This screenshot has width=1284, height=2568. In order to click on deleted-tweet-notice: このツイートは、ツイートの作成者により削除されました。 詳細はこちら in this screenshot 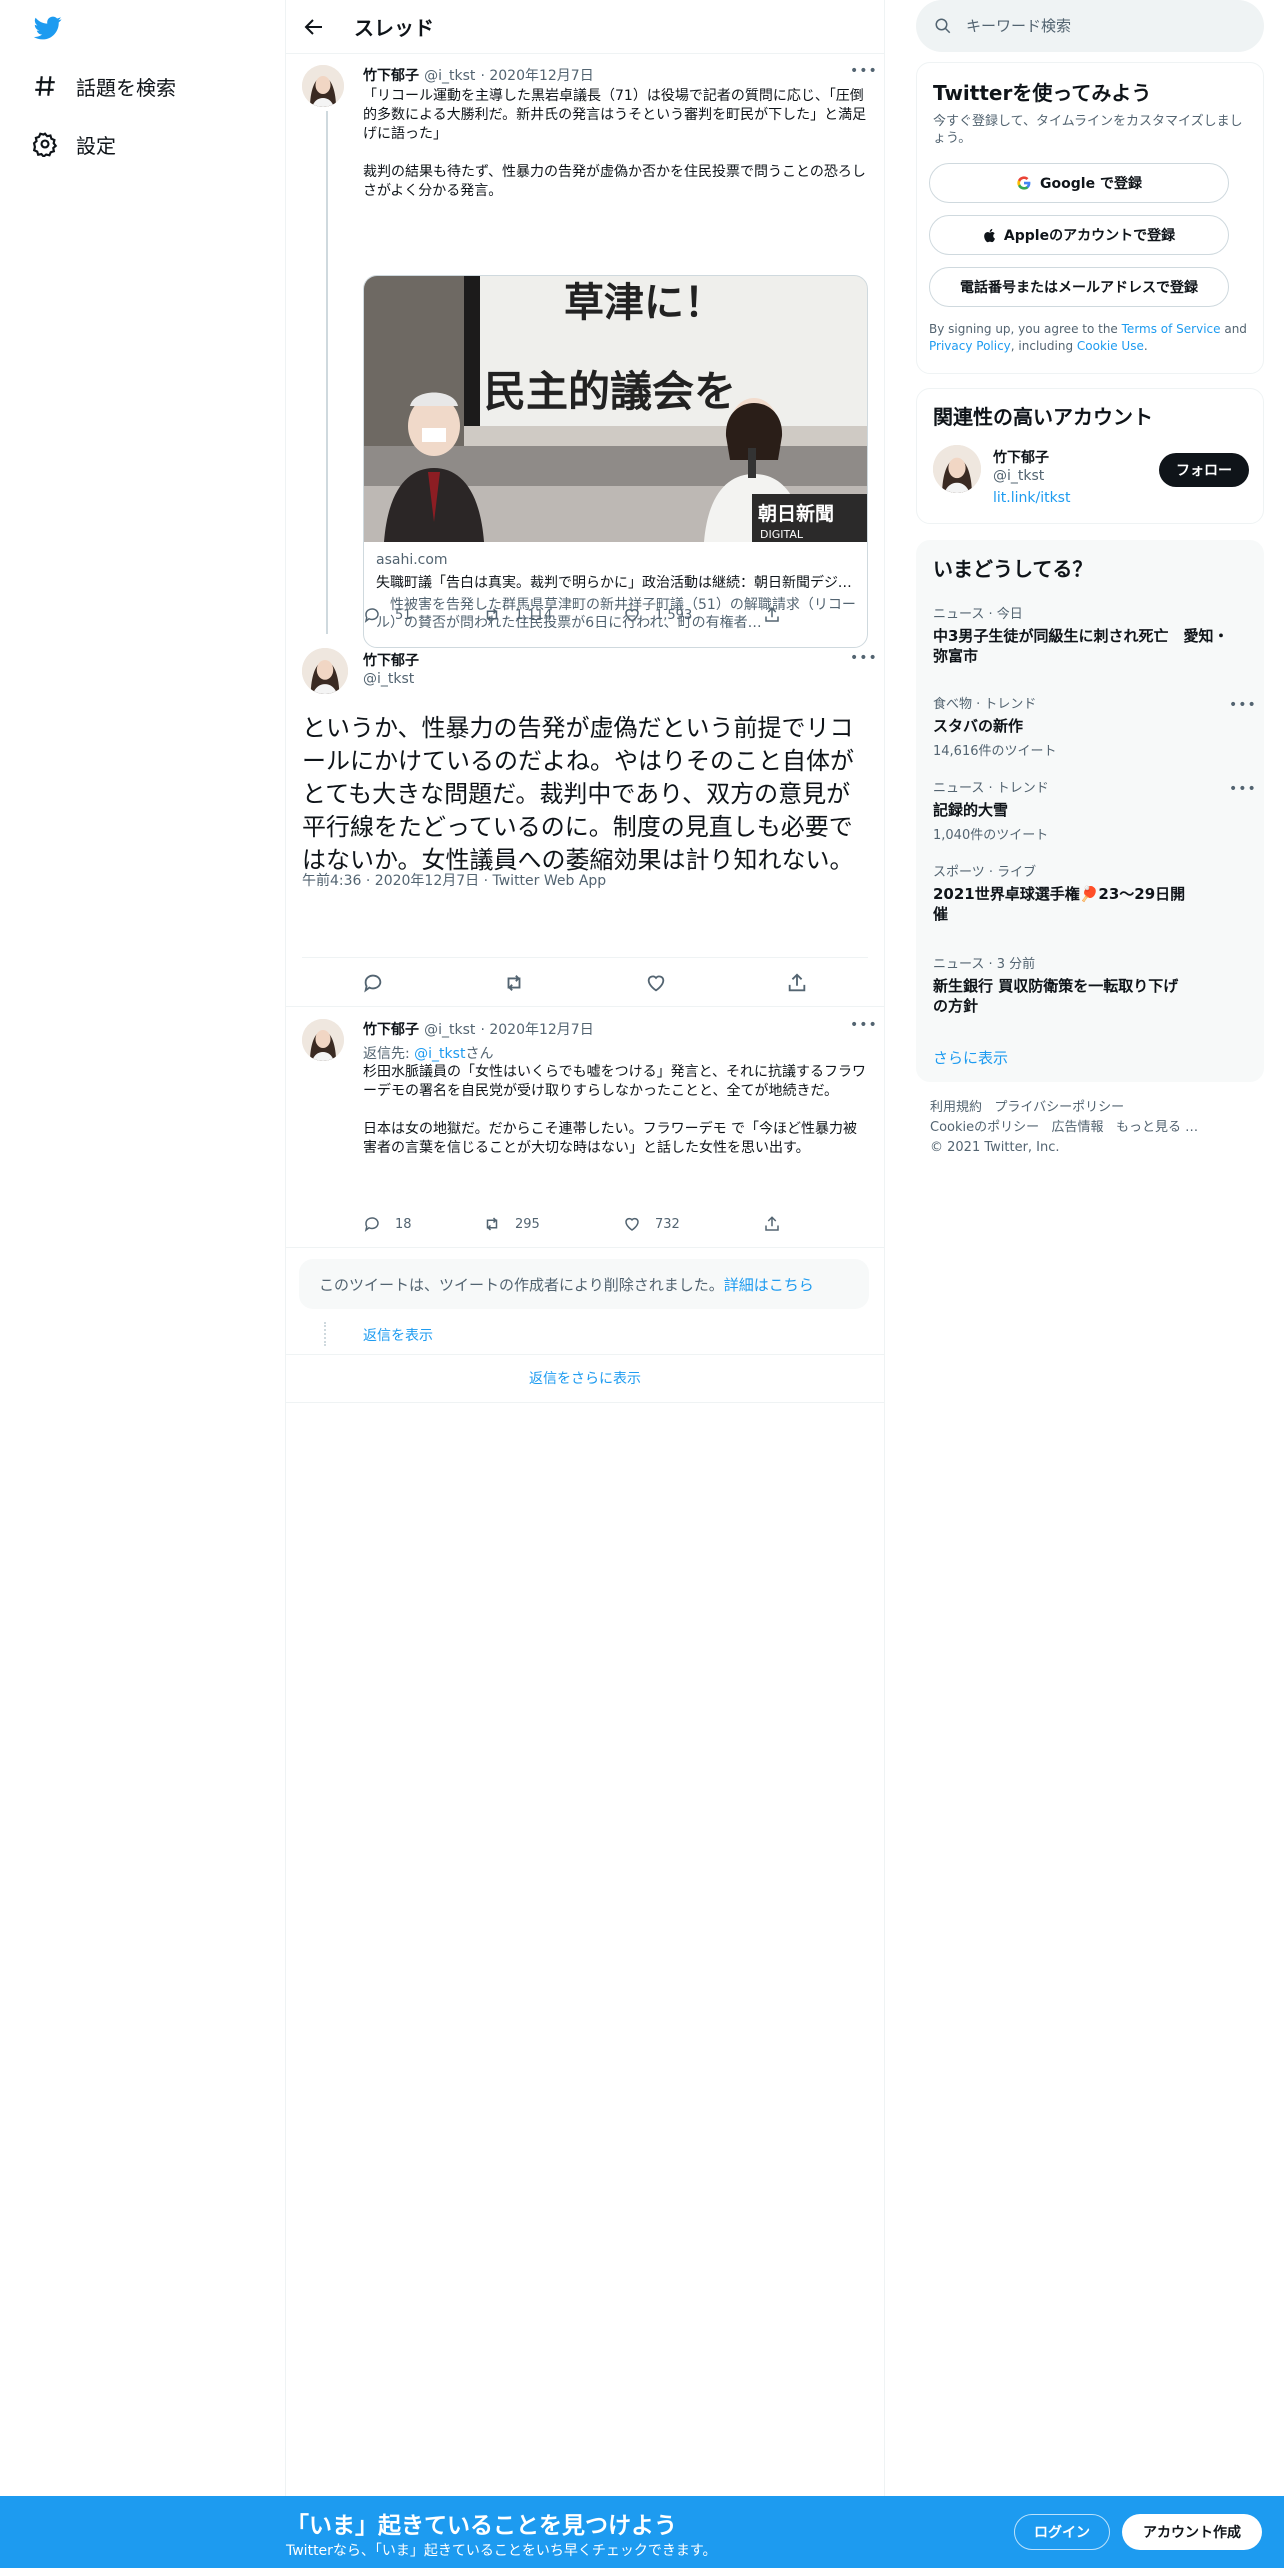, I will do `click(584, 1284)`.